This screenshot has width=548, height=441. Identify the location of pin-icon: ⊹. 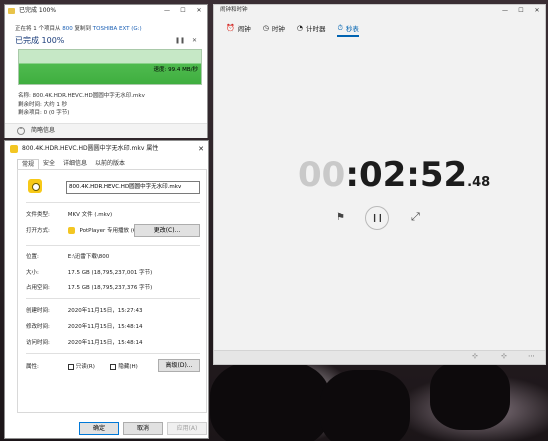
(475, 356).